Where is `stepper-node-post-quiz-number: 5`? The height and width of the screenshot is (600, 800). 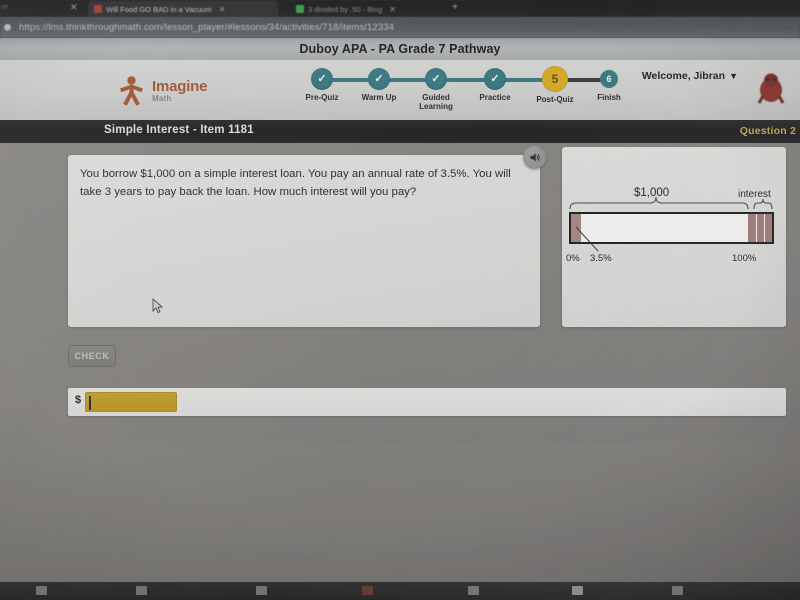
stepper-node-post-quiz-number: 5 is located at coordinates (555, 79).